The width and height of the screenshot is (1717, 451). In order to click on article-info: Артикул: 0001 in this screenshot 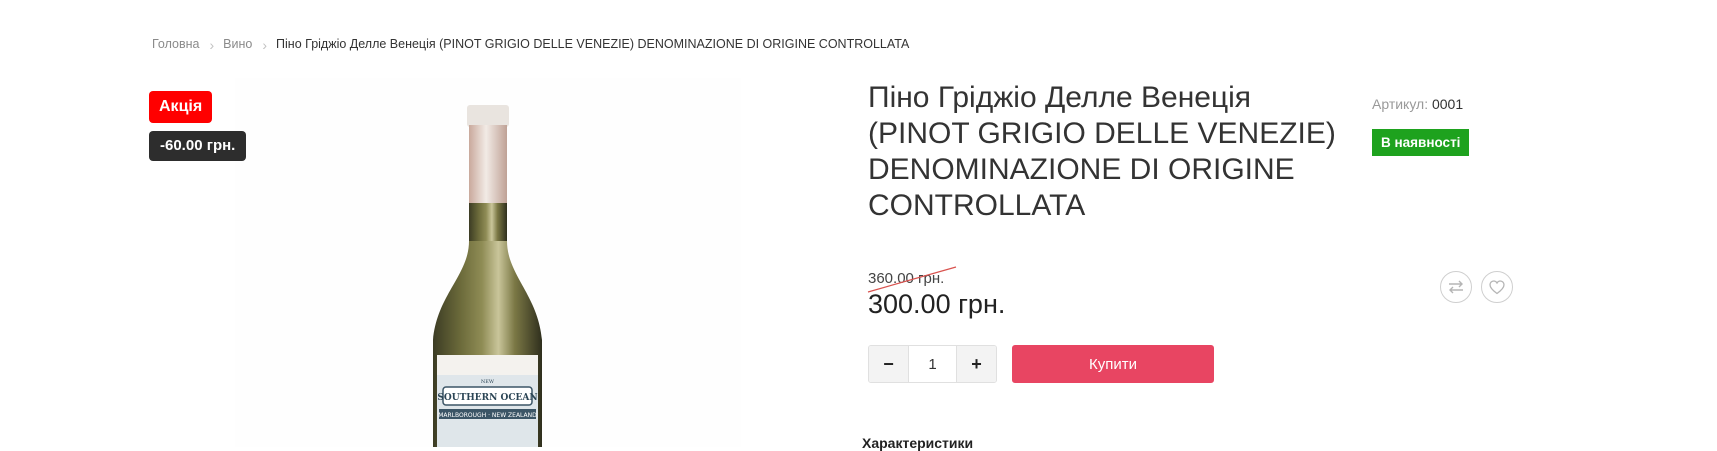, I will do `click(1417, 104)`.